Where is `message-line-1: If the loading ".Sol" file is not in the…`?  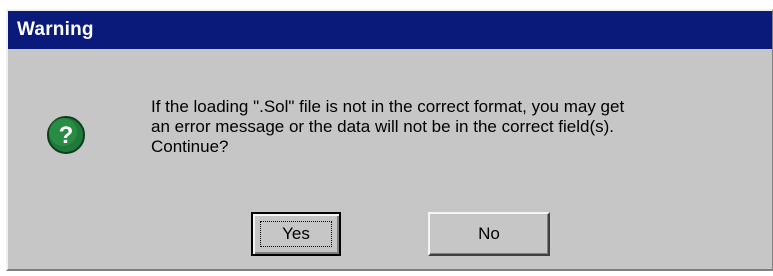
message-line-1: If the loading ".Sol" file is not in the… is located at coordinates (388, 106).